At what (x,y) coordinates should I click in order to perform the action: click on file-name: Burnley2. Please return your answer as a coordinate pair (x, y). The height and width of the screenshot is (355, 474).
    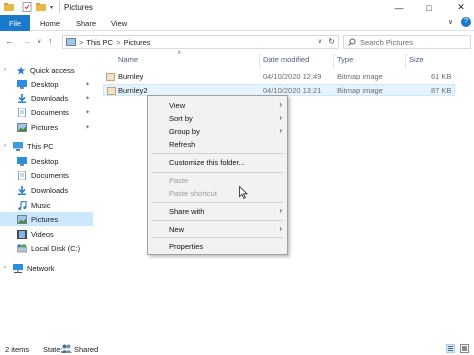
    Looking at the image, I should click on (133, 90).